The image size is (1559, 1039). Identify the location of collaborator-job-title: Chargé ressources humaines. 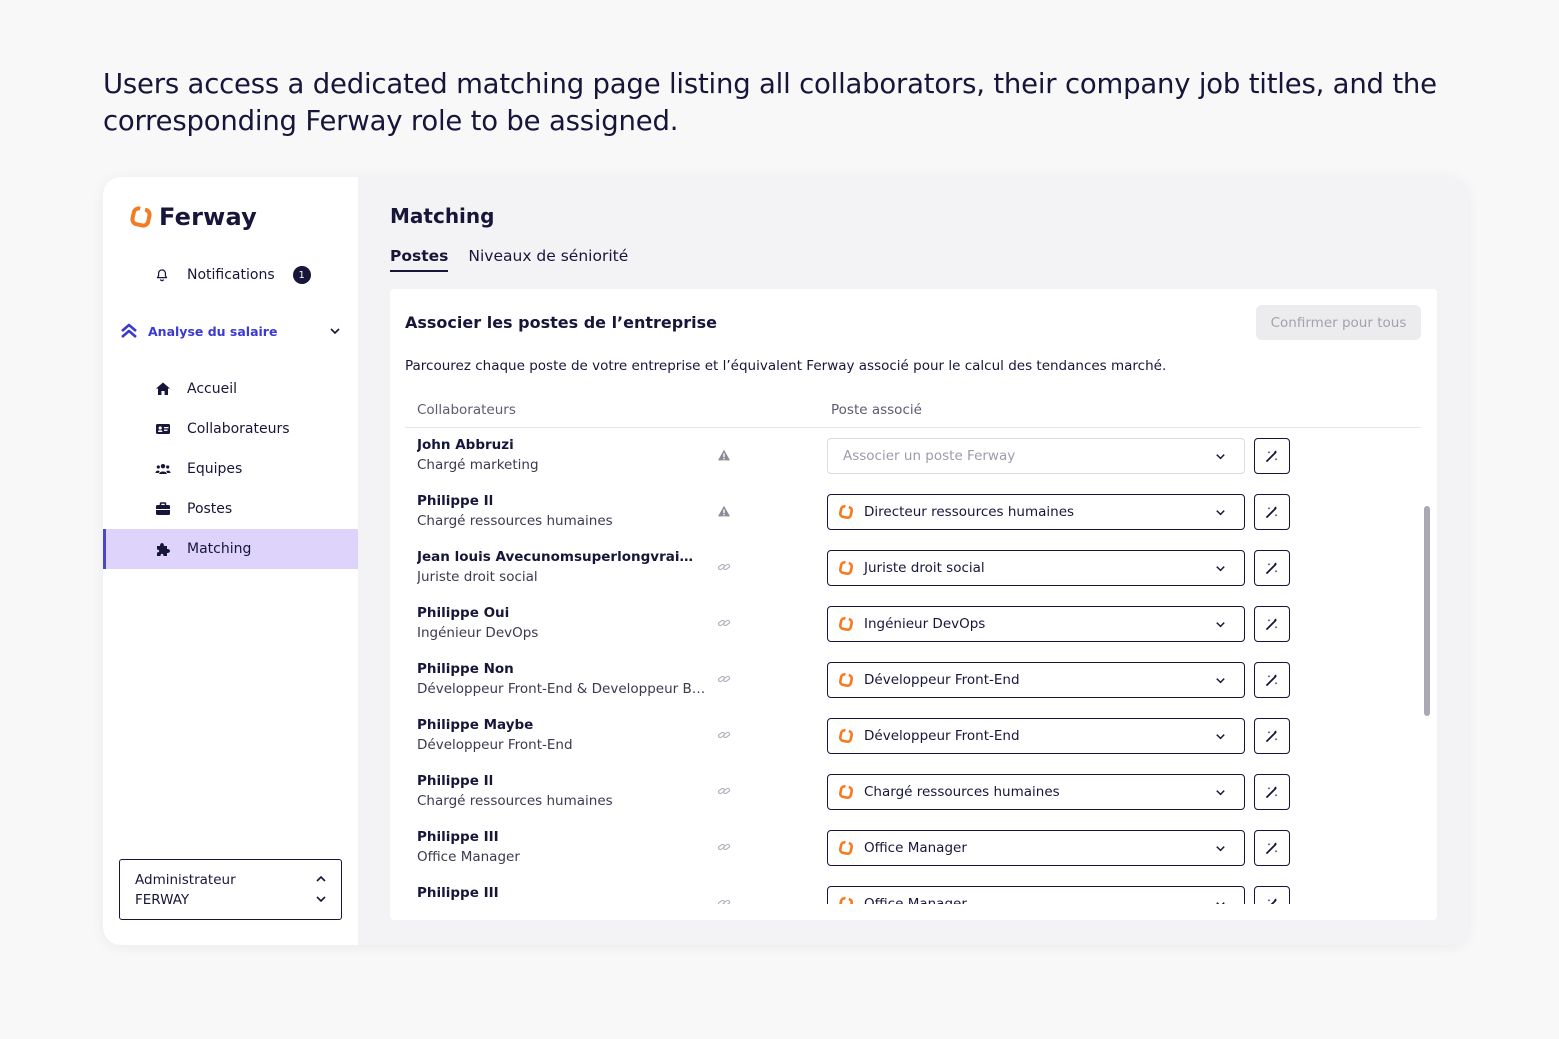
(515, 521).